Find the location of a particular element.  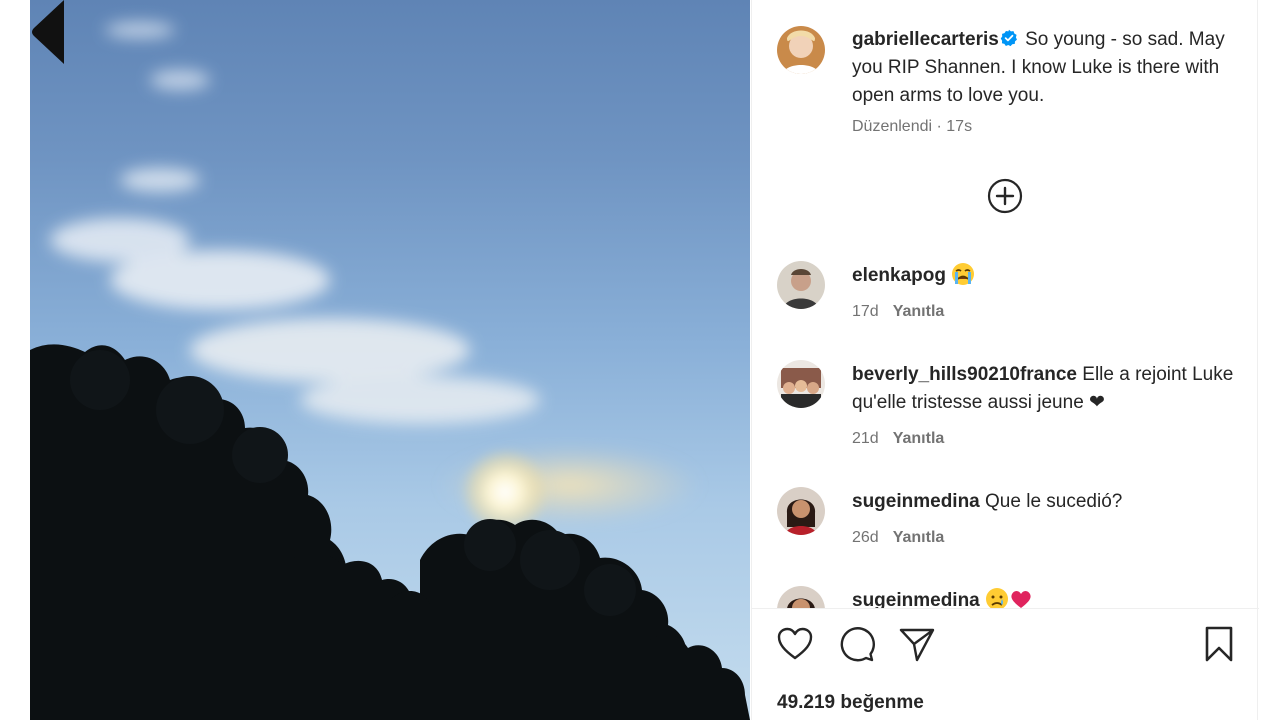

likes-count: 49.219 beğenme is located at coordinates (850, 703).